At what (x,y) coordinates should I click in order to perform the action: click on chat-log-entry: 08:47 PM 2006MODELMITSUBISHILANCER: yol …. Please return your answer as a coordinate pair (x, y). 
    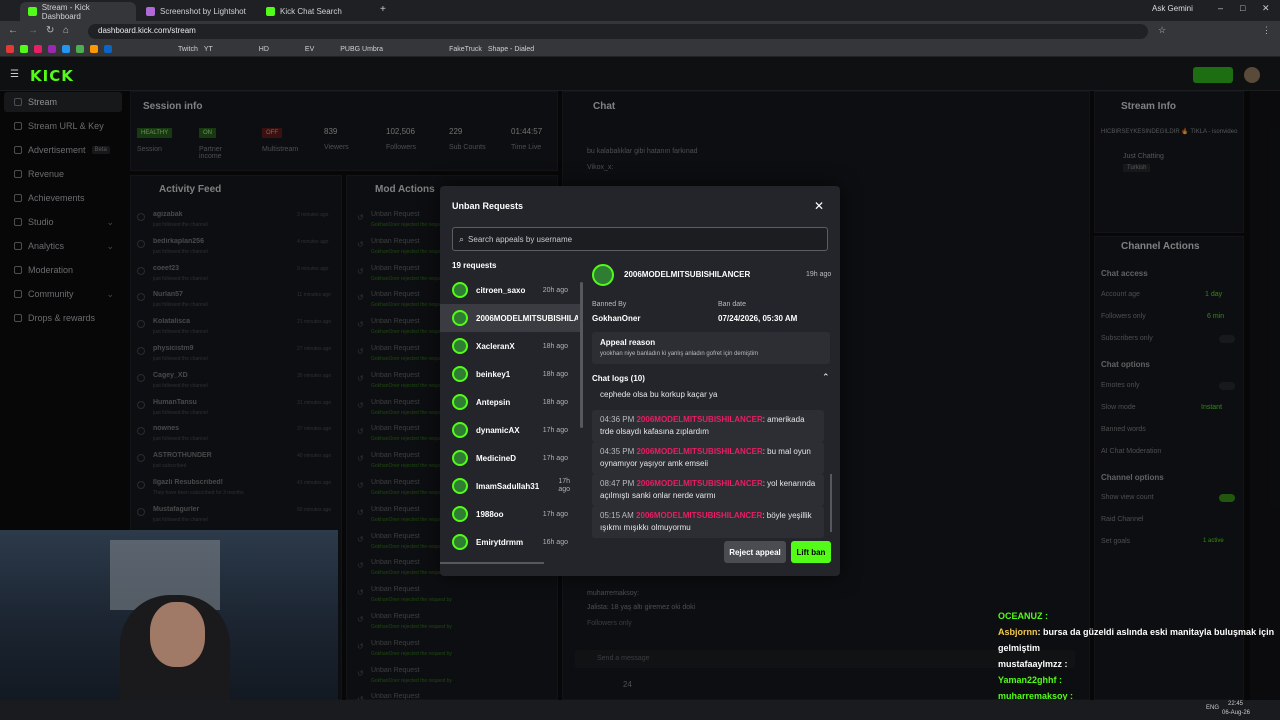
    Looking at the image, I should click on (708, 490).